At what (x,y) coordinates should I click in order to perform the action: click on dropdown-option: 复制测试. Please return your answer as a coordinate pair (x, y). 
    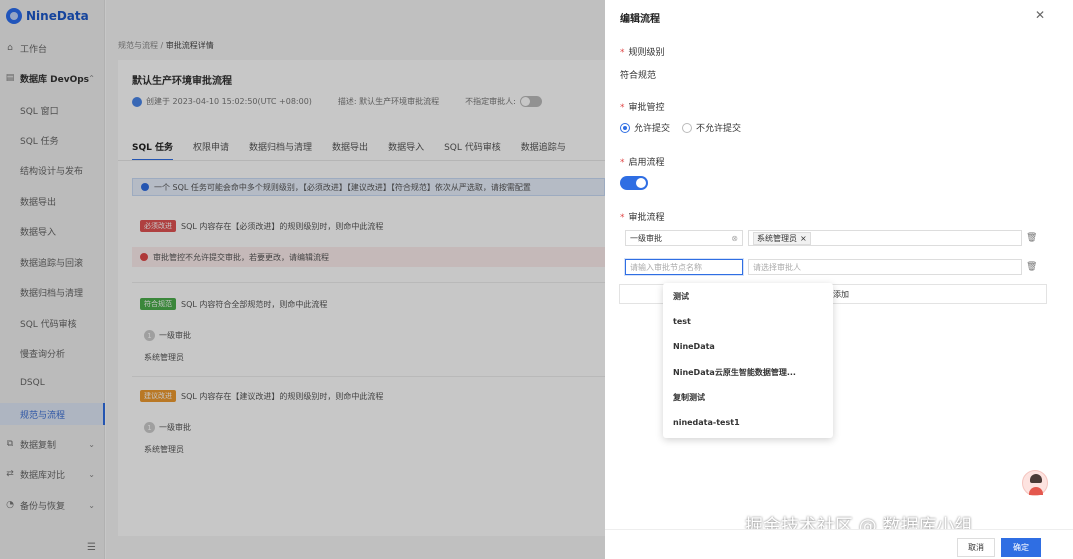
    Looking at the image, I should click on (689, 397).